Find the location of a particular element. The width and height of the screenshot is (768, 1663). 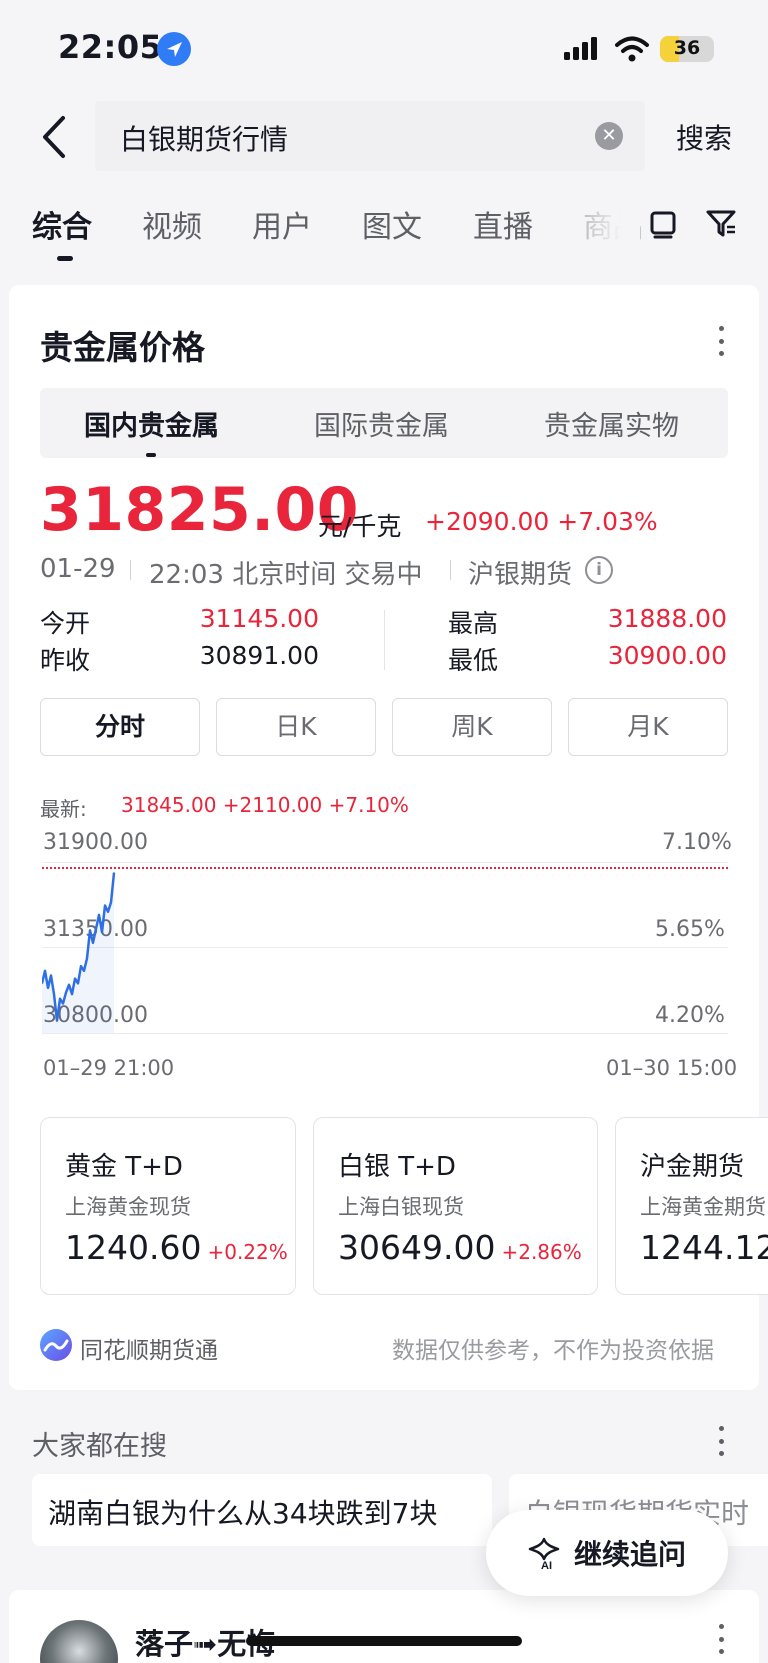

kline-month-button: 月K is located at coordinates (648, 727).